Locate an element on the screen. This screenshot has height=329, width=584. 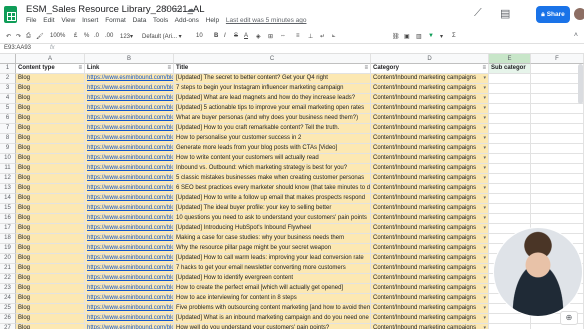
vertical-align-icon: ⊥ is located at coordinates (310, 36).